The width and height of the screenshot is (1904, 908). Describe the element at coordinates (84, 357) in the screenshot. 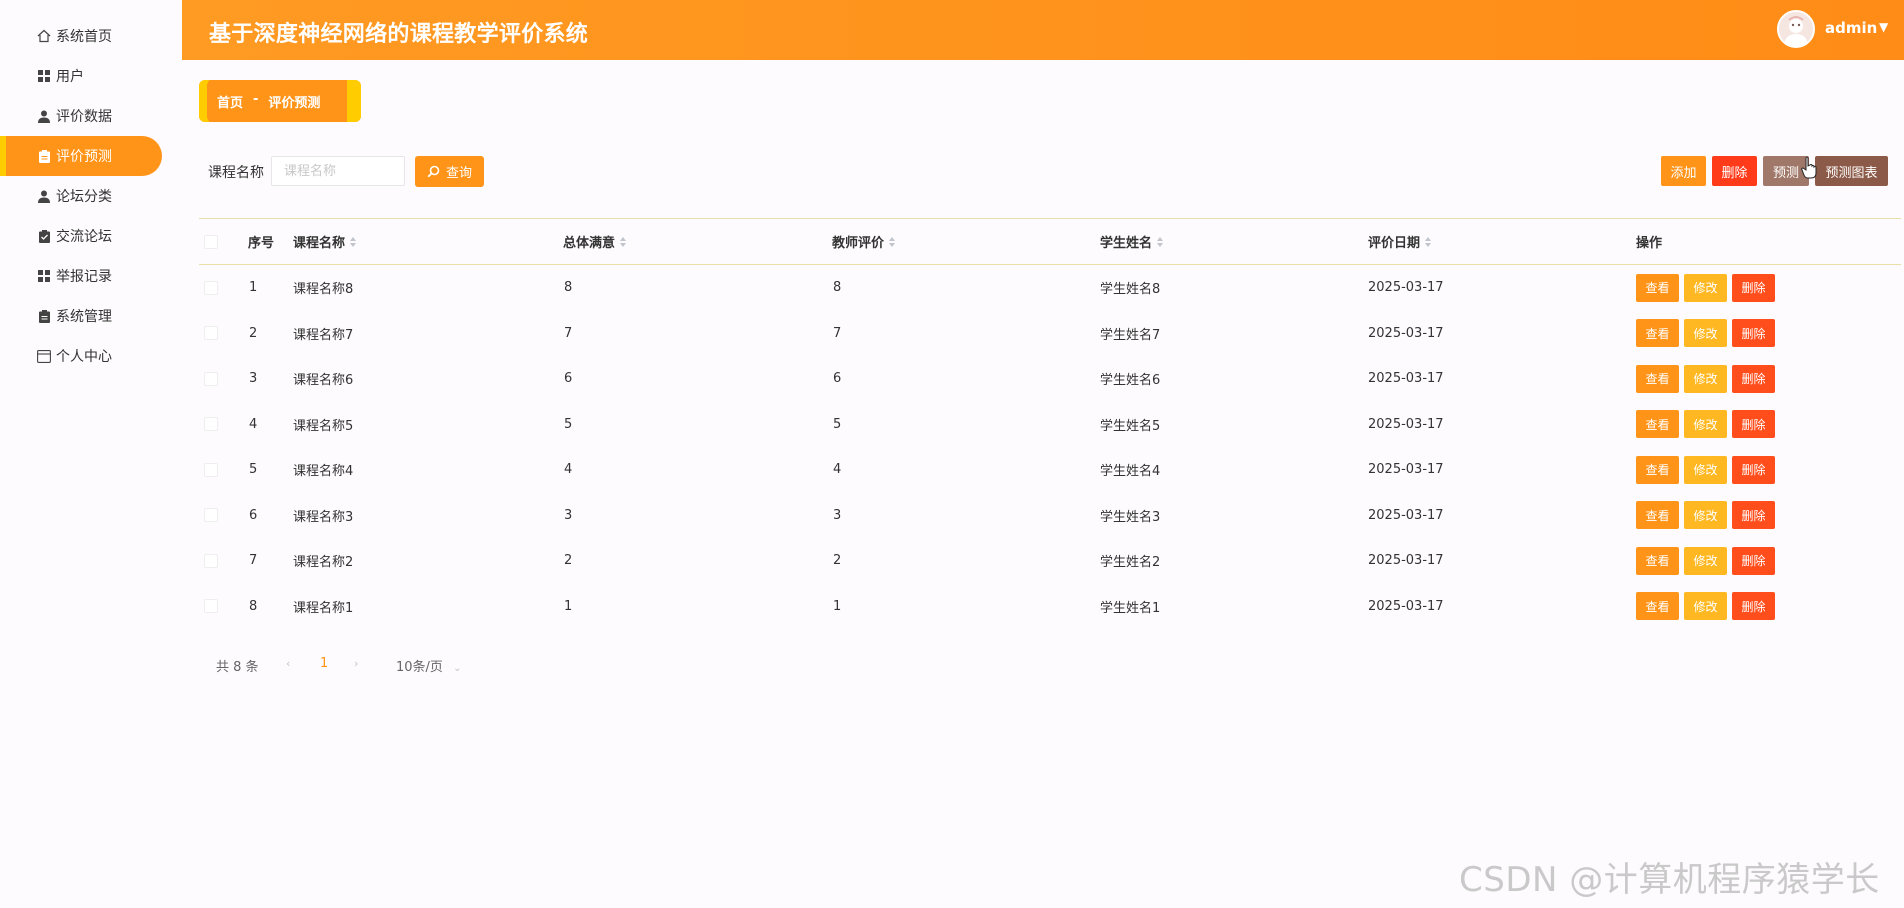

I see `sidebar-item-label: 个人中心` at that location.